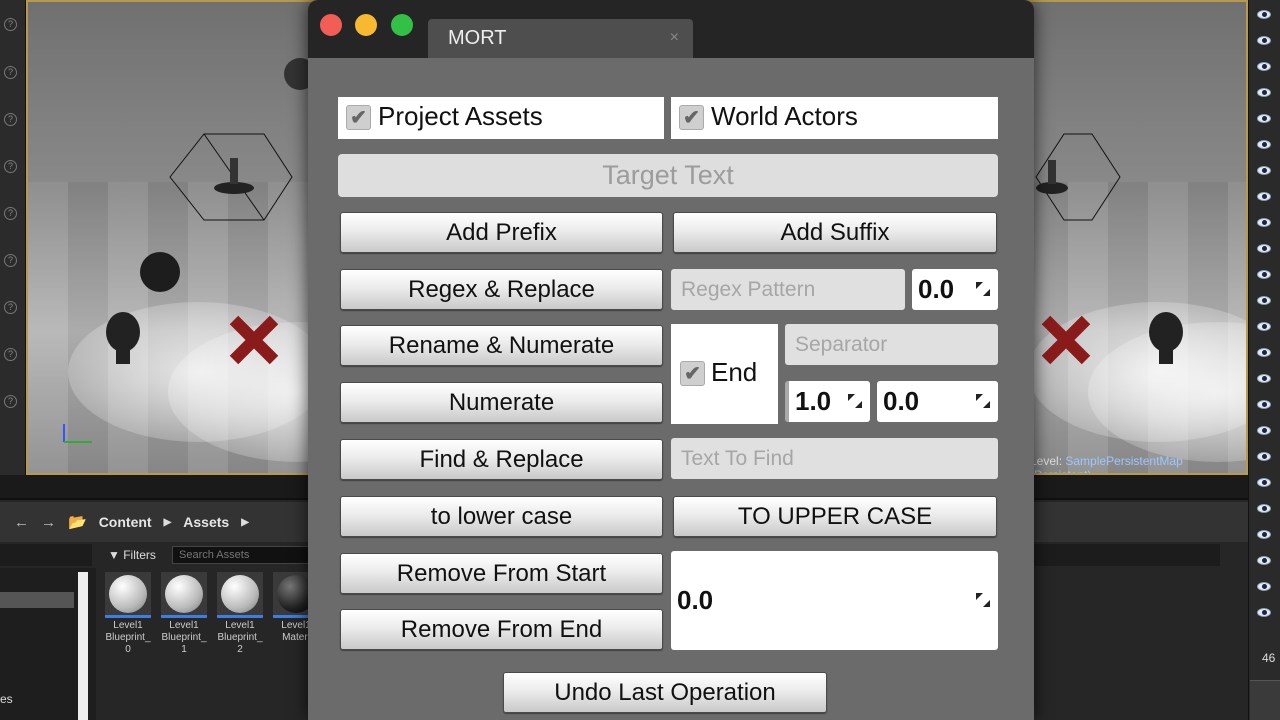 The image size is (1280, 720). I want to click on light-bulb-icon-right, so click(1166, 332).